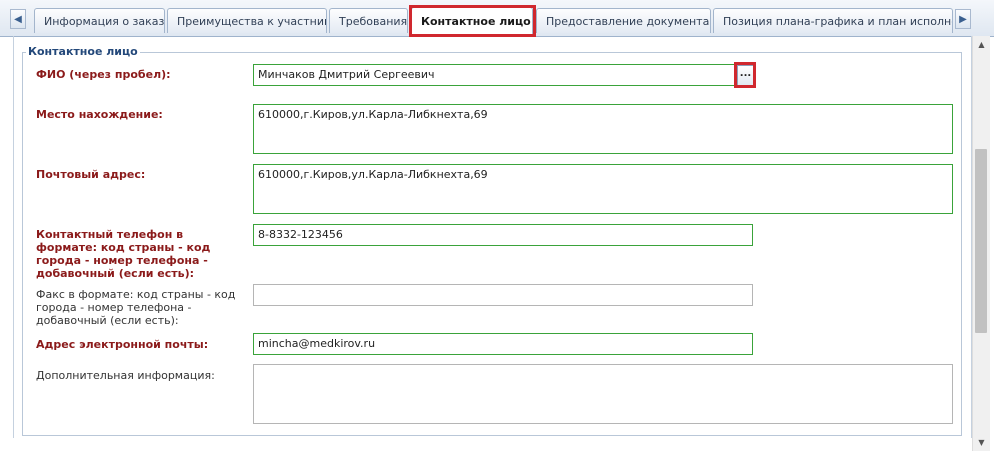 The width and height of the screenshot is (994, 451). Describe the element at coordinates (981, 44) in the screenshot. I see `scroll-up-icon: ▲` at that location.